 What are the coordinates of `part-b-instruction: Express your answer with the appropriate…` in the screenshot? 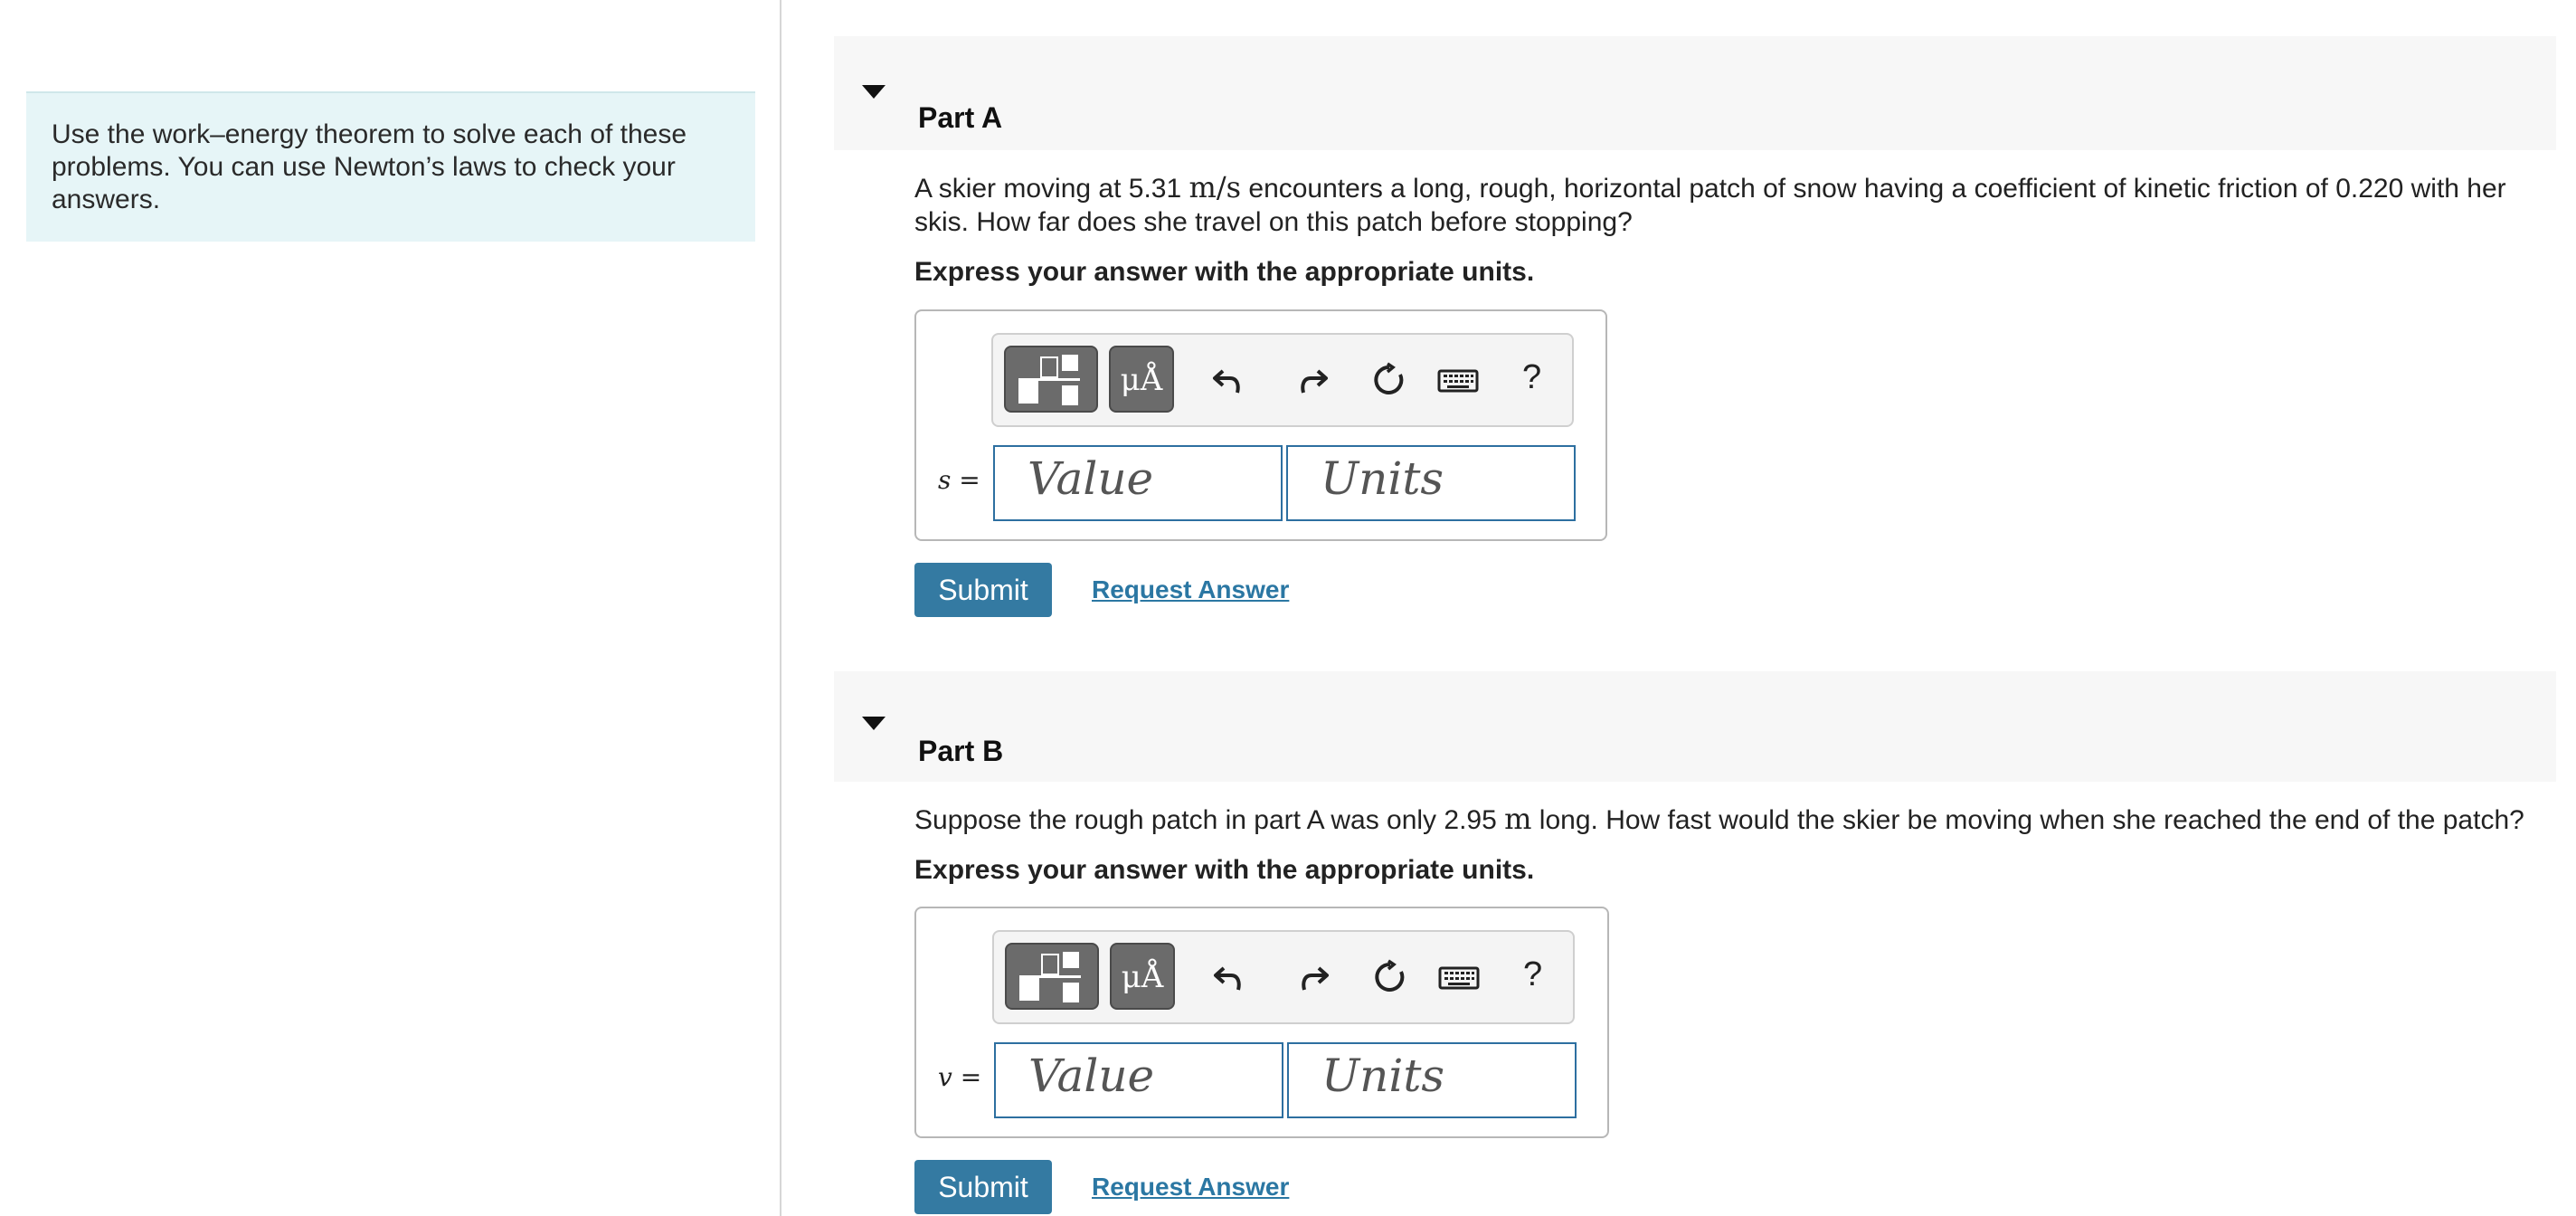 It's located at (1225, 870).